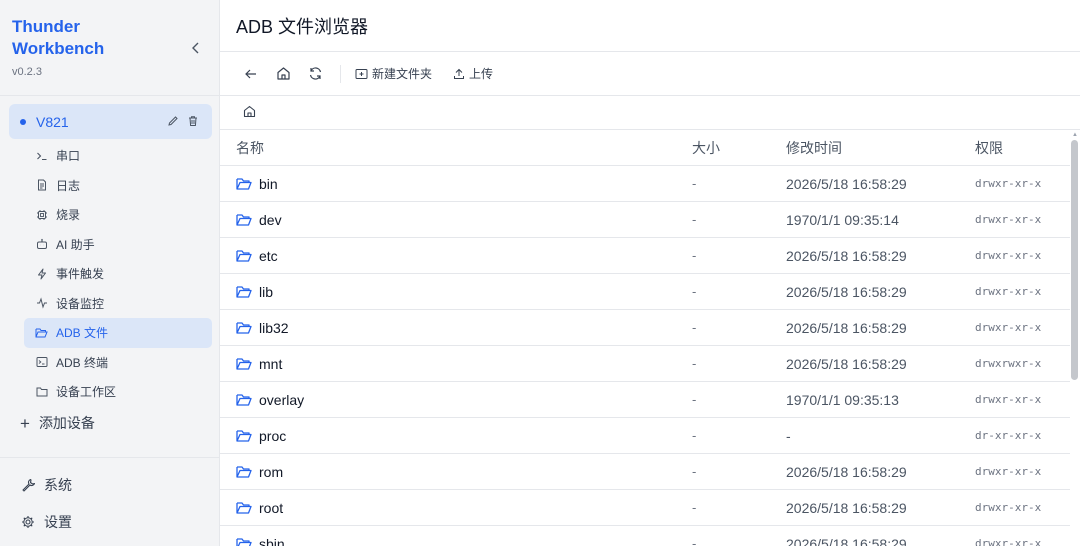  Describe the element at coordinates (788, 435) in the screenshot. I see `file-modified: -` at that location.